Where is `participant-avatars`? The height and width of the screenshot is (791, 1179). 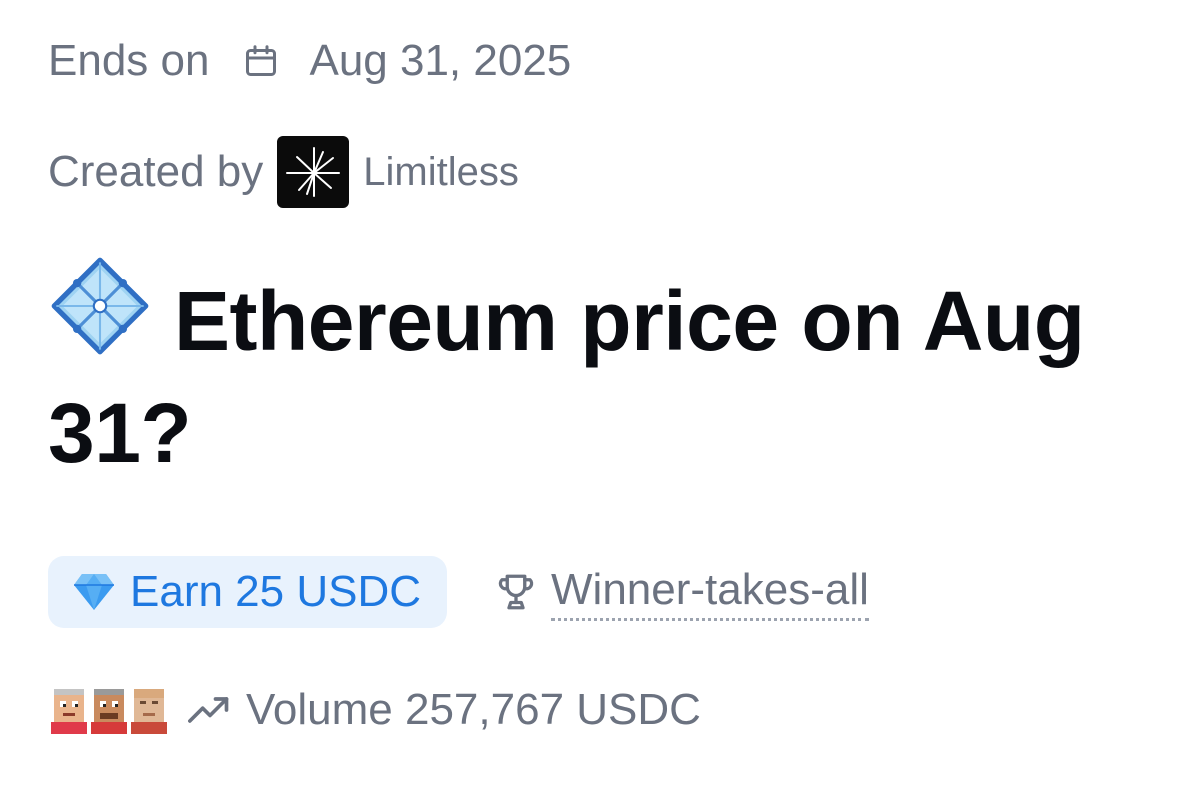
participant-avatars is located at coordinates (108, 710).